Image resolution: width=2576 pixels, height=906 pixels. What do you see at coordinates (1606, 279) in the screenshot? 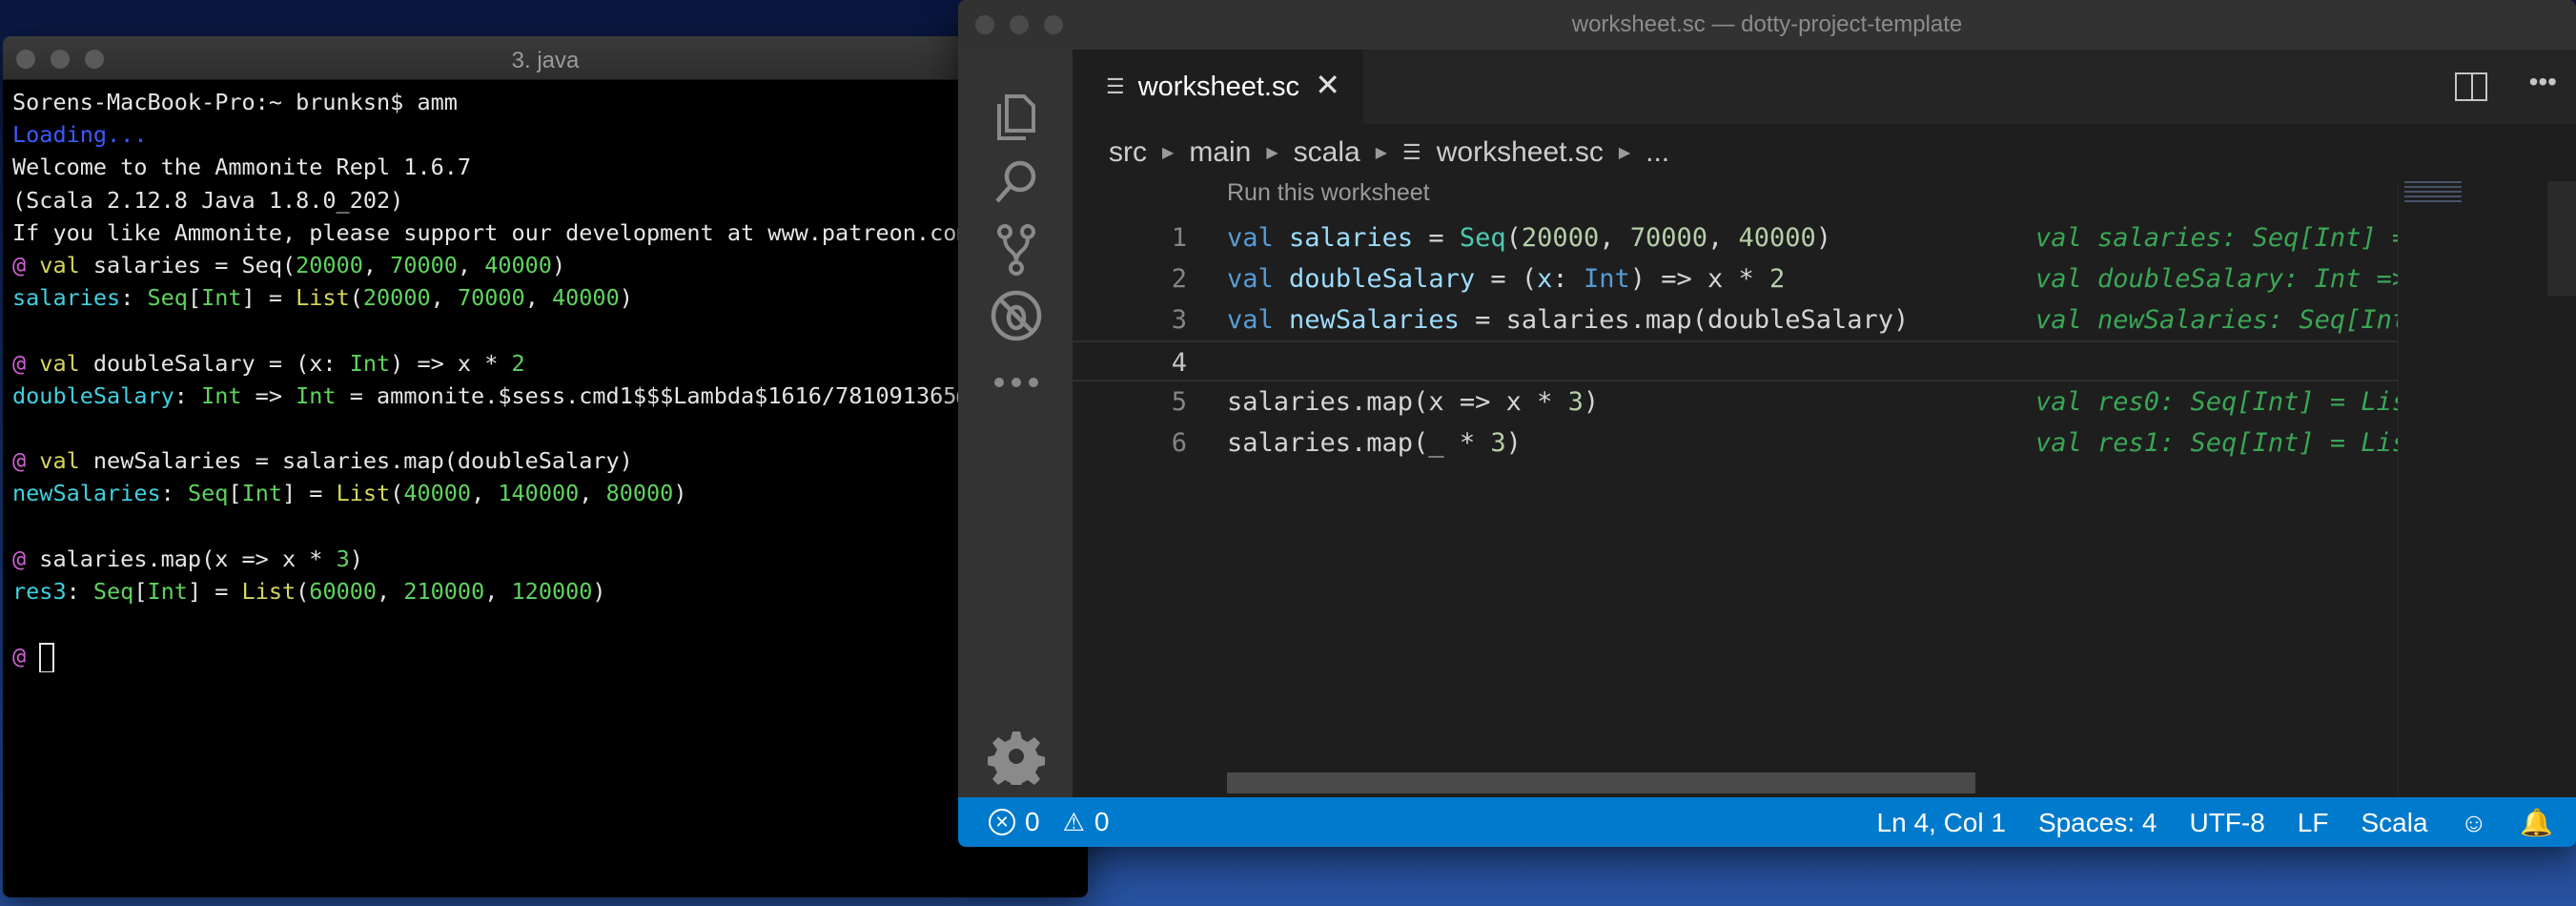
I see `code-token: Int` at bounding box center [1606, 279].